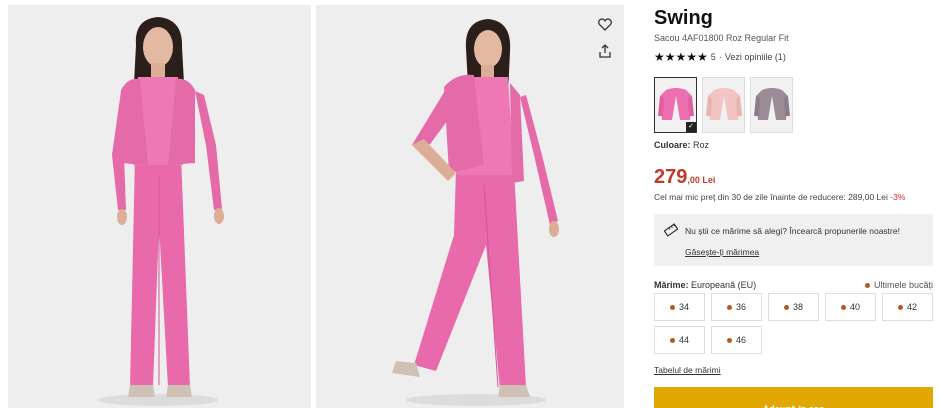 Image resolution: width=940 pixels, height=408 pixels. I want to click on reviews-link: Vezi opiniile (1), so click(755, 57).